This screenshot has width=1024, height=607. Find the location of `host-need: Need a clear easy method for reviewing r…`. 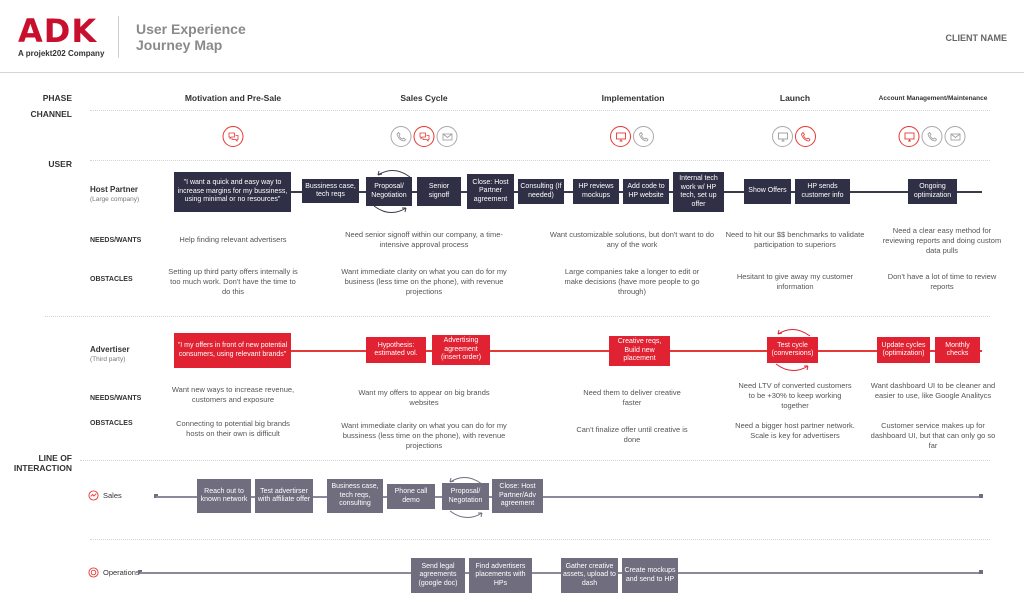

host-need: Need a clear easy method for reviewing r… is located at coordinates (942, 240).